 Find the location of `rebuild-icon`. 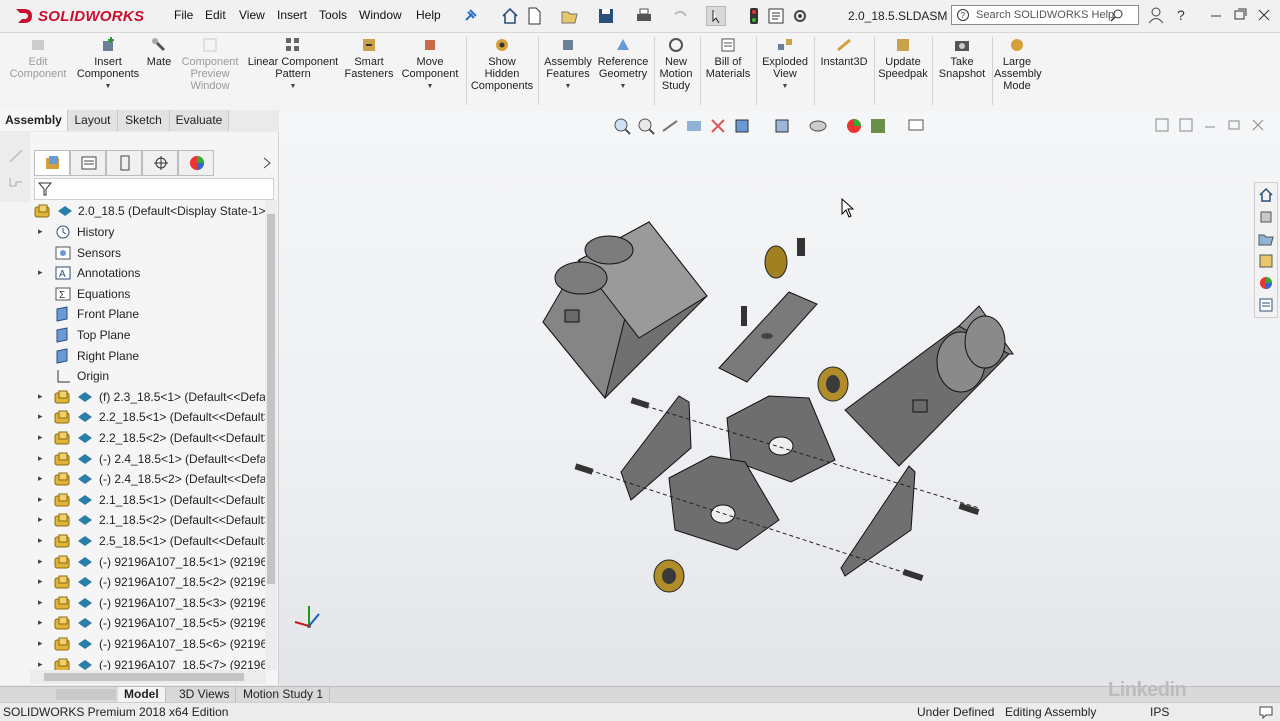

rebuild-icon is located at coordinates (754, 16).